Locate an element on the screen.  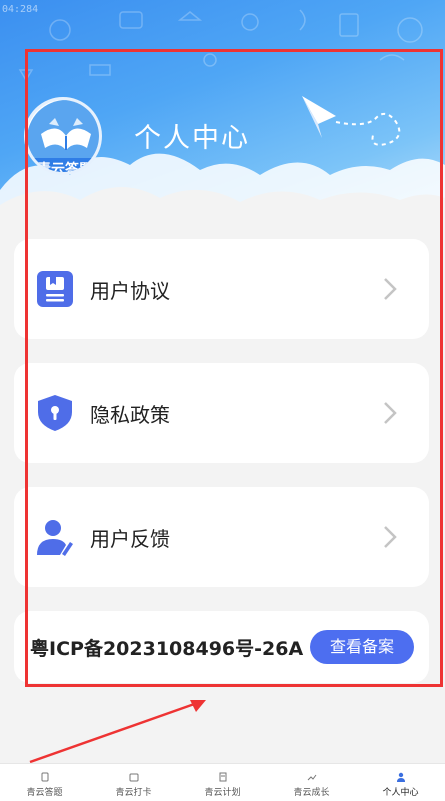
tab-label: 青云计划 is located at coordinates (222, 793).